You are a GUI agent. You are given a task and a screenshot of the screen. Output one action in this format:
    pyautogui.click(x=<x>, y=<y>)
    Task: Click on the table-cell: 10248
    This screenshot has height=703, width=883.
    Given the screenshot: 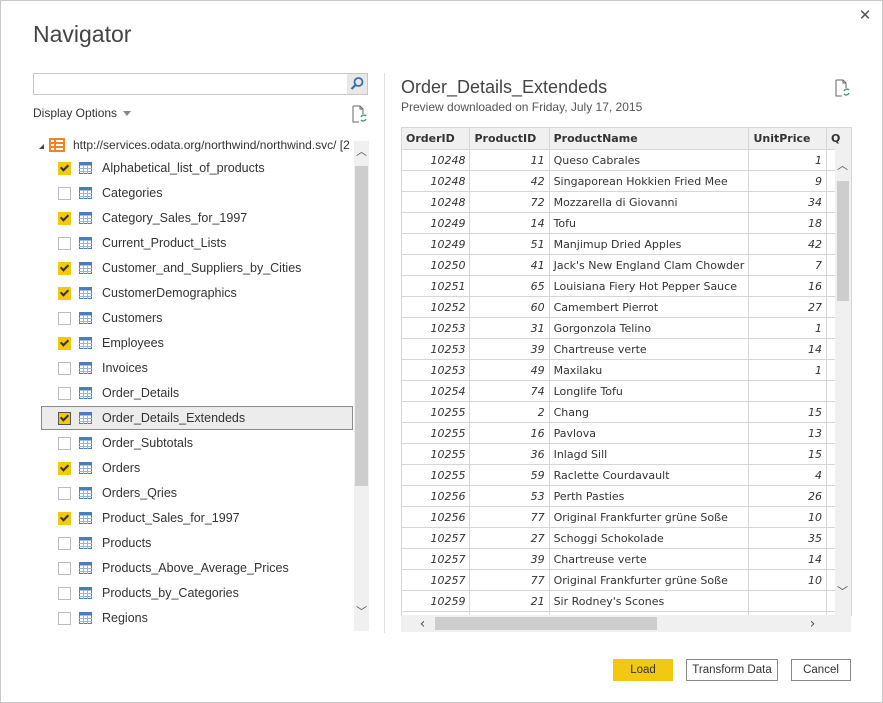 What is the action you would take?
    pyautogui.click(x=436, y=202)
    